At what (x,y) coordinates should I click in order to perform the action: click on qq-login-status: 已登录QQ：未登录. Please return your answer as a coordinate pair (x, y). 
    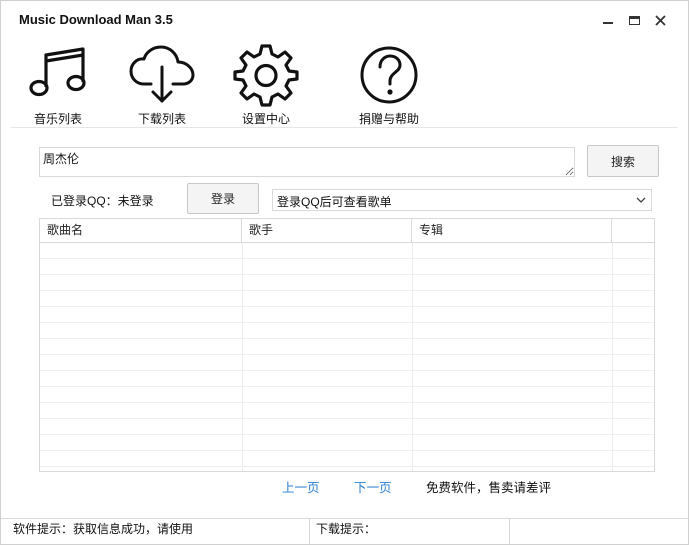
    Looking at the image, I should click on (102, 201).